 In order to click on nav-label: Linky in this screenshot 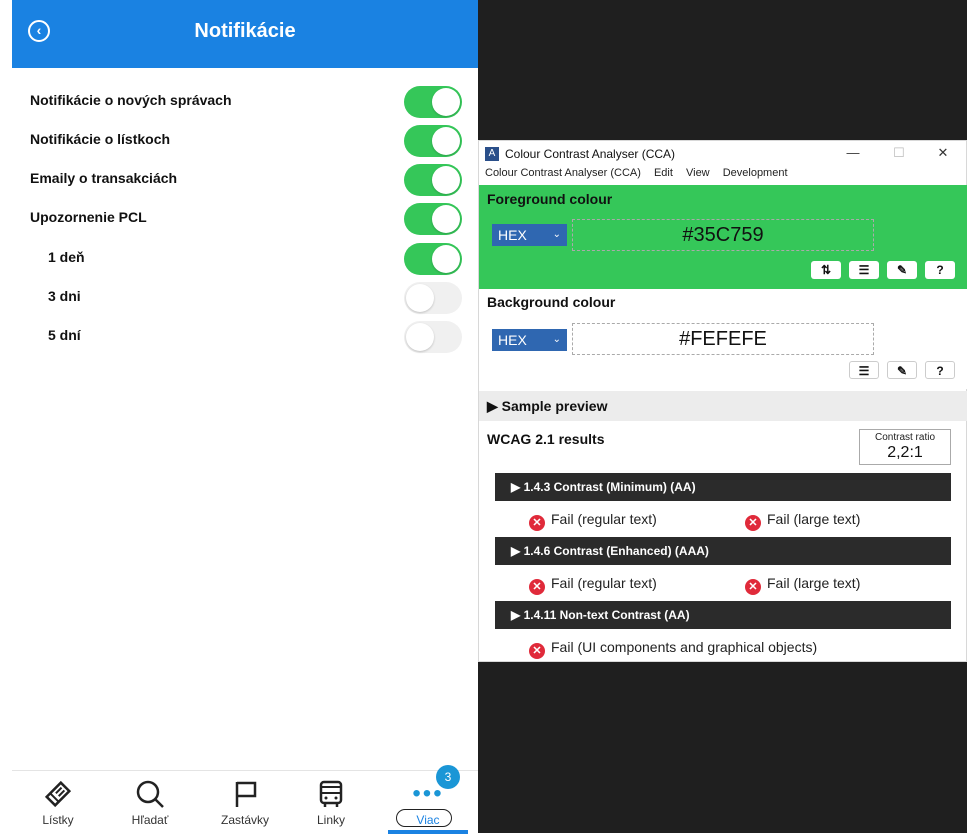, I will do `click(330, 820)`.